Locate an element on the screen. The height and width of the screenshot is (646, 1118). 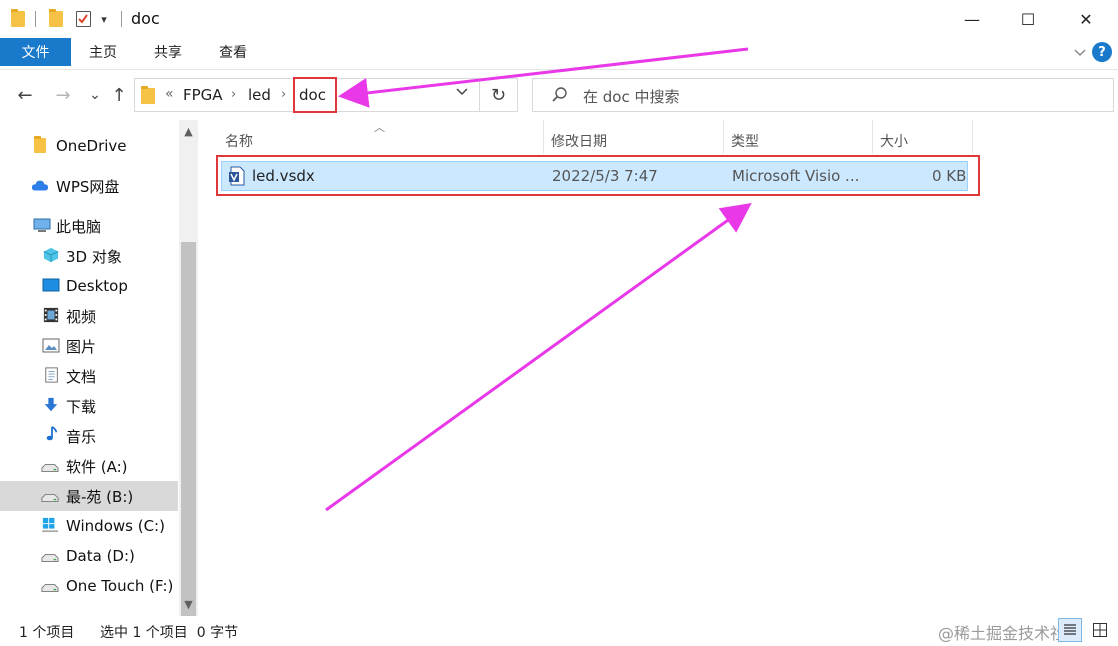
column-header-modified: 修改日期 is located at coordinates (579, 141).